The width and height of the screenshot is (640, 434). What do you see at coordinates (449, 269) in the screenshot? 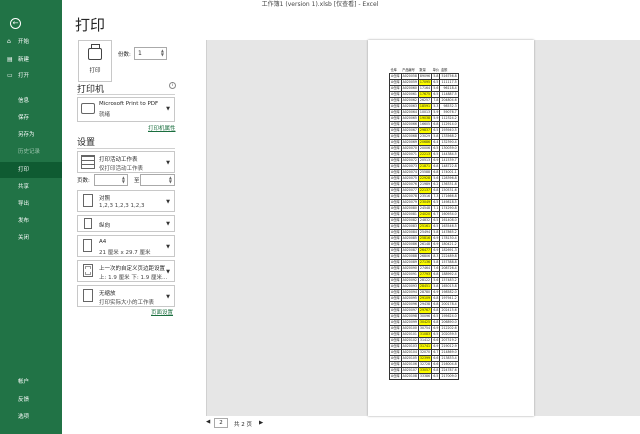
I see `table-cell: 208726.4` at bounding box center [449, 269].